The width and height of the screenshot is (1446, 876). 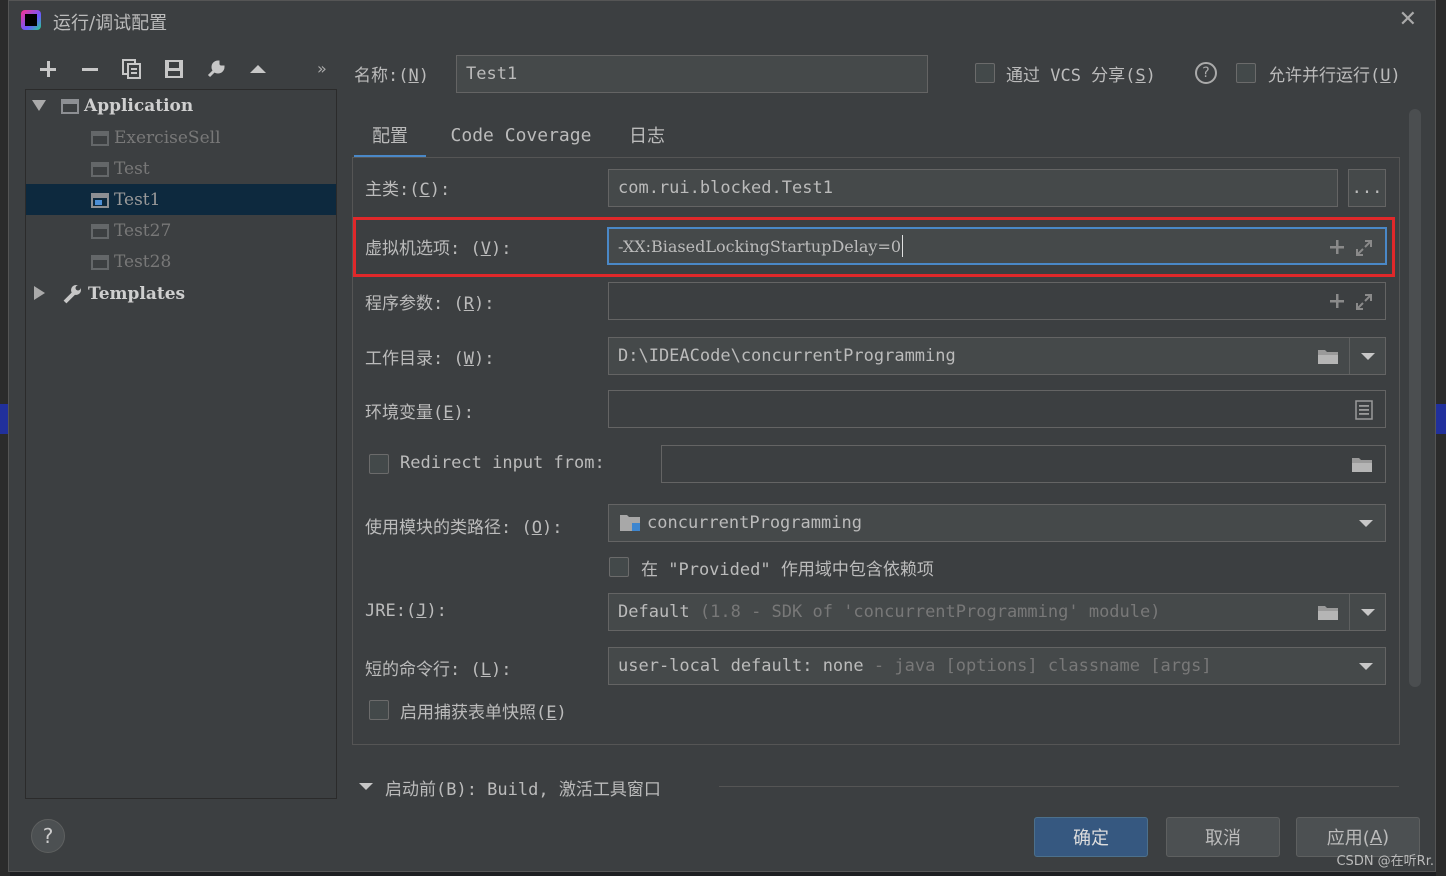 What do you see at coordinates (1441, 438) in the screenshot?
I see `editor-background-right` at bounding box center [1441, 438].